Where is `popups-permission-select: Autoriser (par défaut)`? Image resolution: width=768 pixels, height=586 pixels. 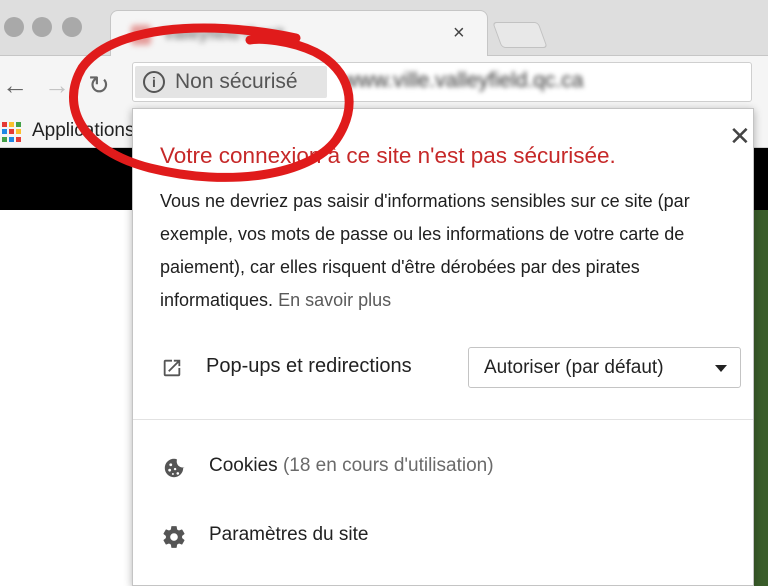 popups-permission-select: Autoriser (par défaut) is located at coordinates (604, 367).